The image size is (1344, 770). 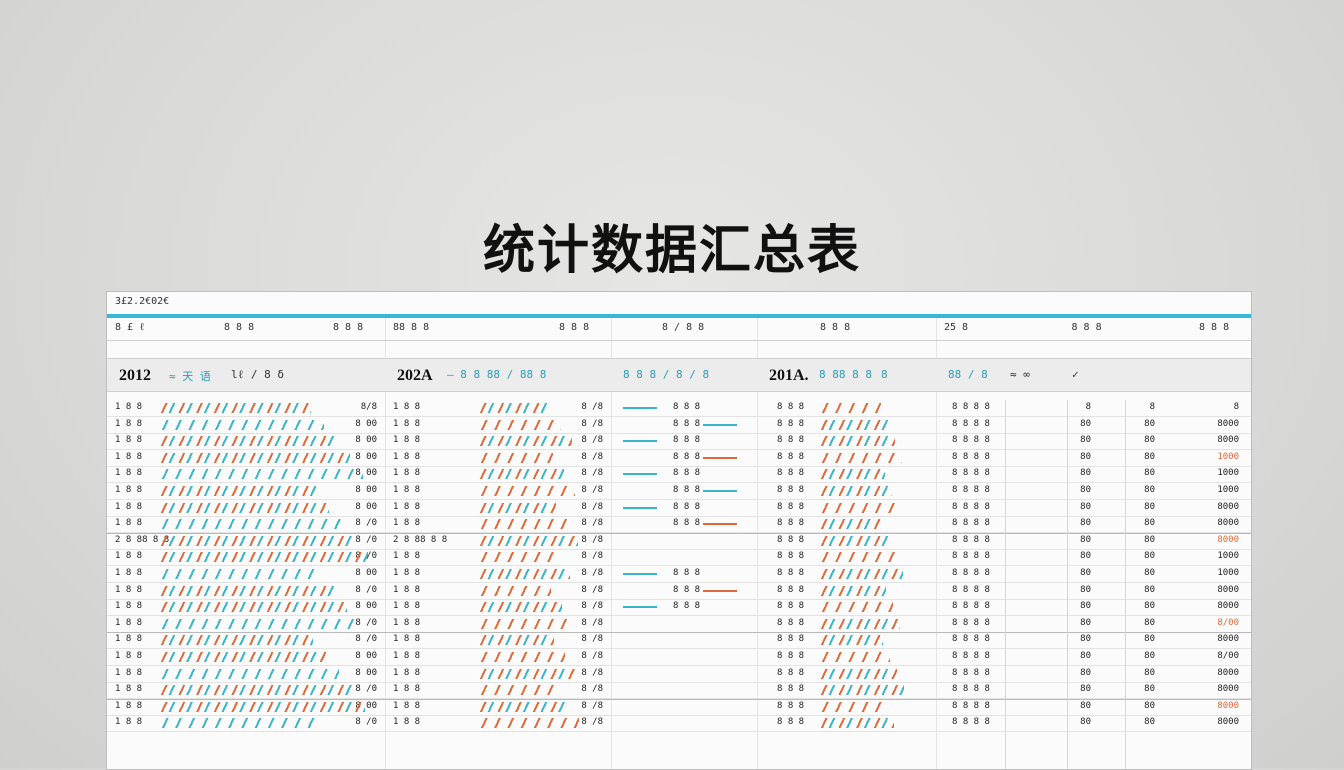 I want to click on column-subheader: 88 8 8 8 8 8, so click(x=498, y=329).